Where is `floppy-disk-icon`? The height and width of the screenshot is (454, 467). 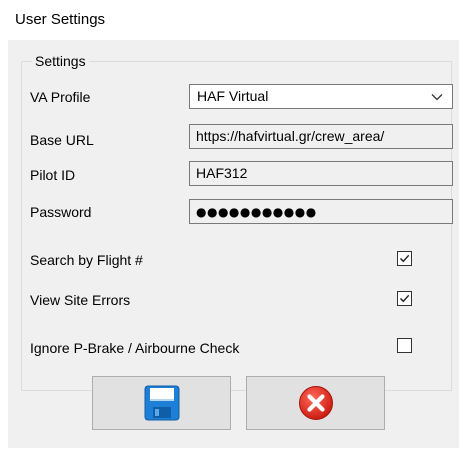
floppy-disk-icon is located at coordinates (161, 403).